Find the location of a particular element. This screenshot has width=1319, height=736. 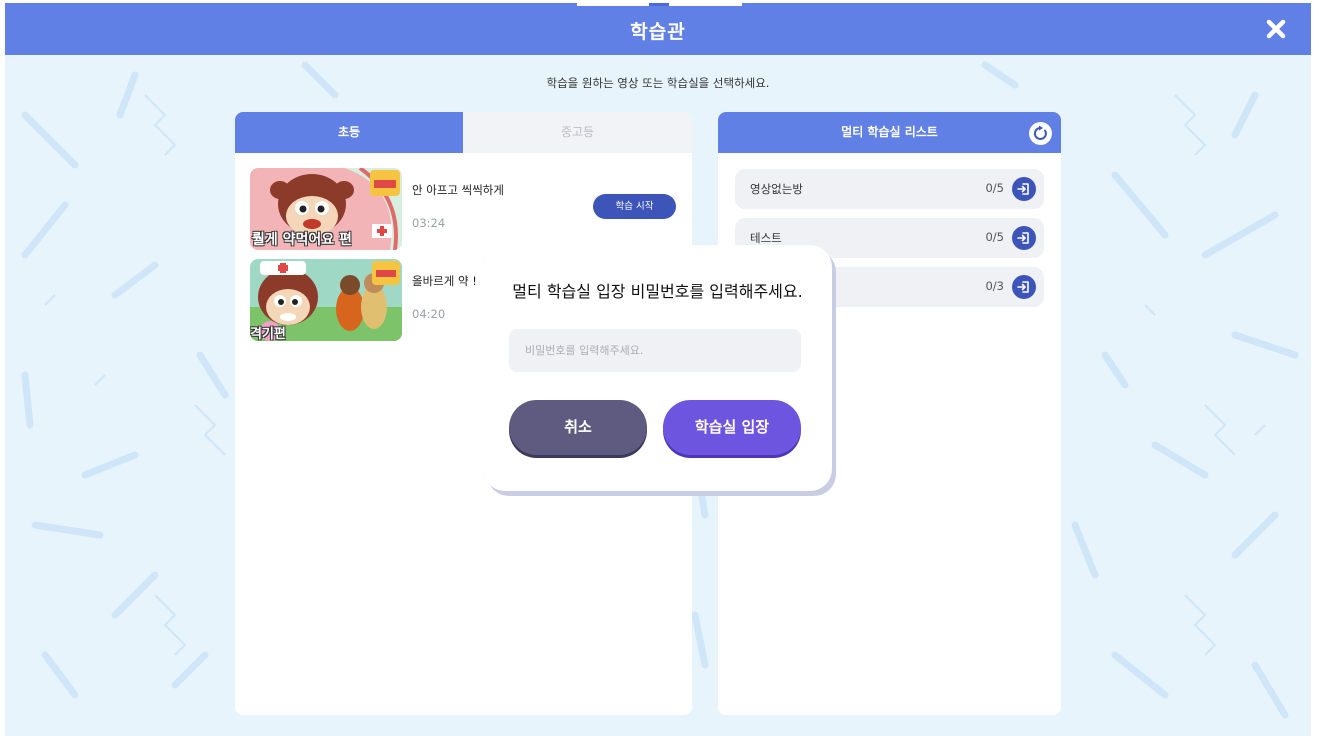

password-field is located at coordinates (655, 350).